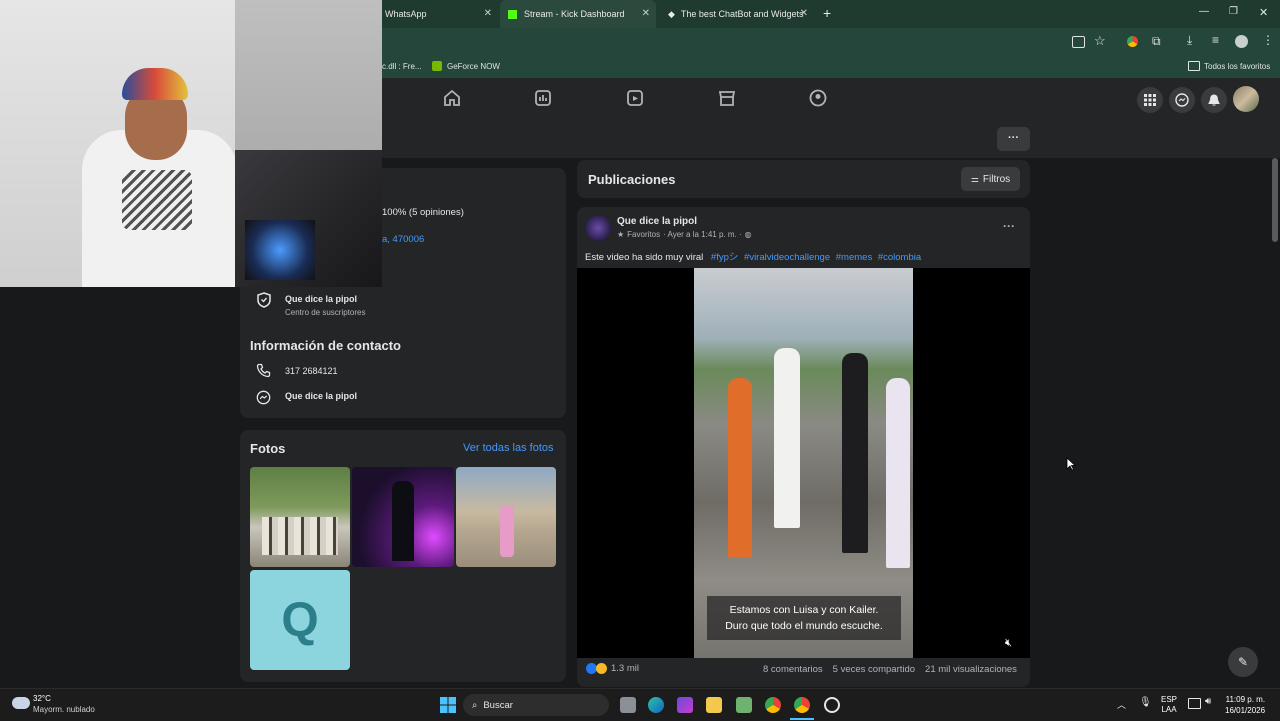 The image size is (1280, 721). Describe the element at coordinates (308, 218) in the screenshot. I see `pc-case` at that location.